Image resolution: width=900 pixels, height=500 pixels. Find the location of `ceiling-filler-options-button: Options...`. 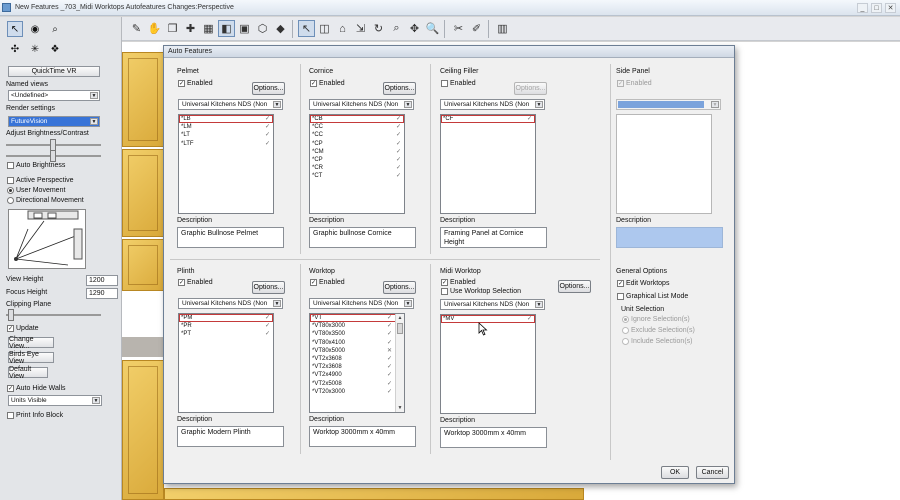

ceiling-filler-options-button: Options... is located at coordinates (530, 88).